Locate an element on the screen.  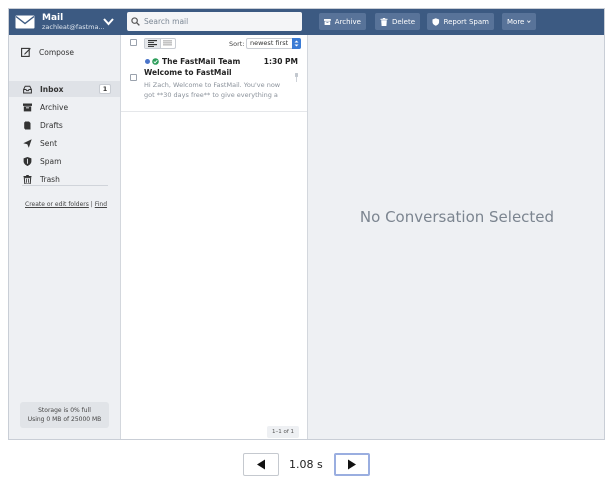
elapsed-time: 1.08 s is located at coordinates (306, 464).